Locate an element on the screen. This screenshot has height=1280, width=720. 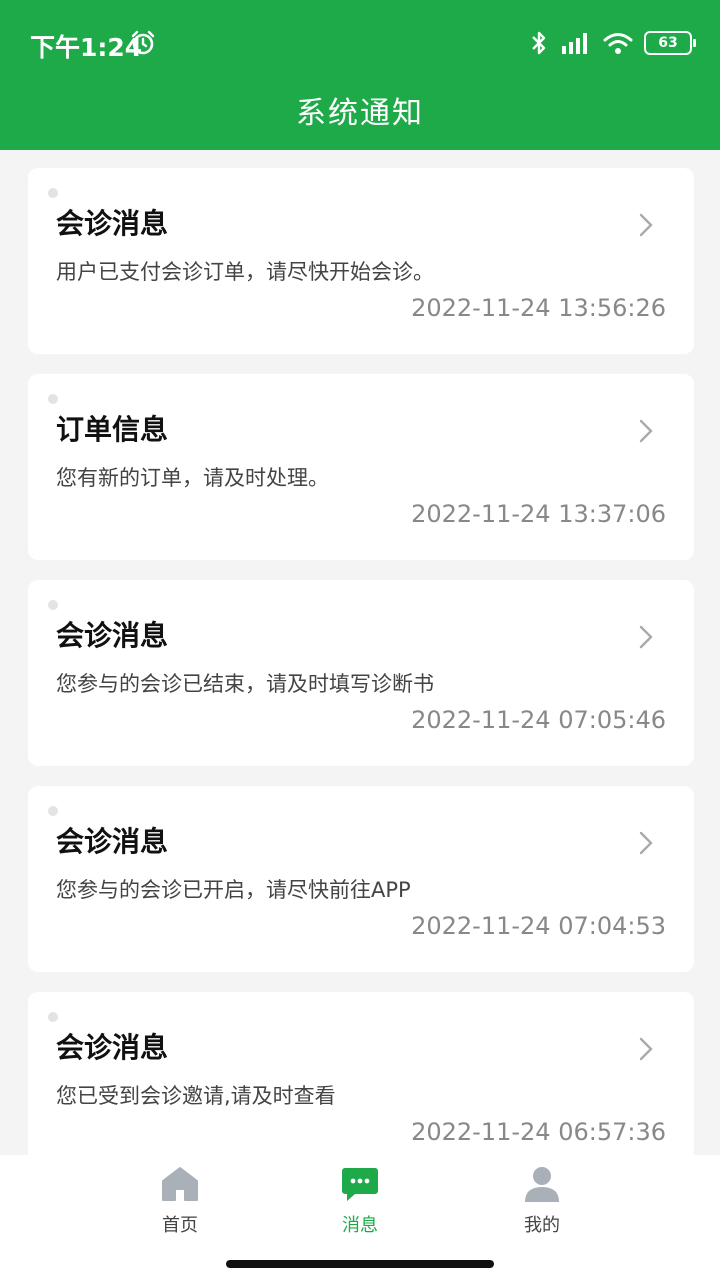
notification-body: 您参与的会诊已开启，请尽快前往APP is located at coordinates (233, 890).